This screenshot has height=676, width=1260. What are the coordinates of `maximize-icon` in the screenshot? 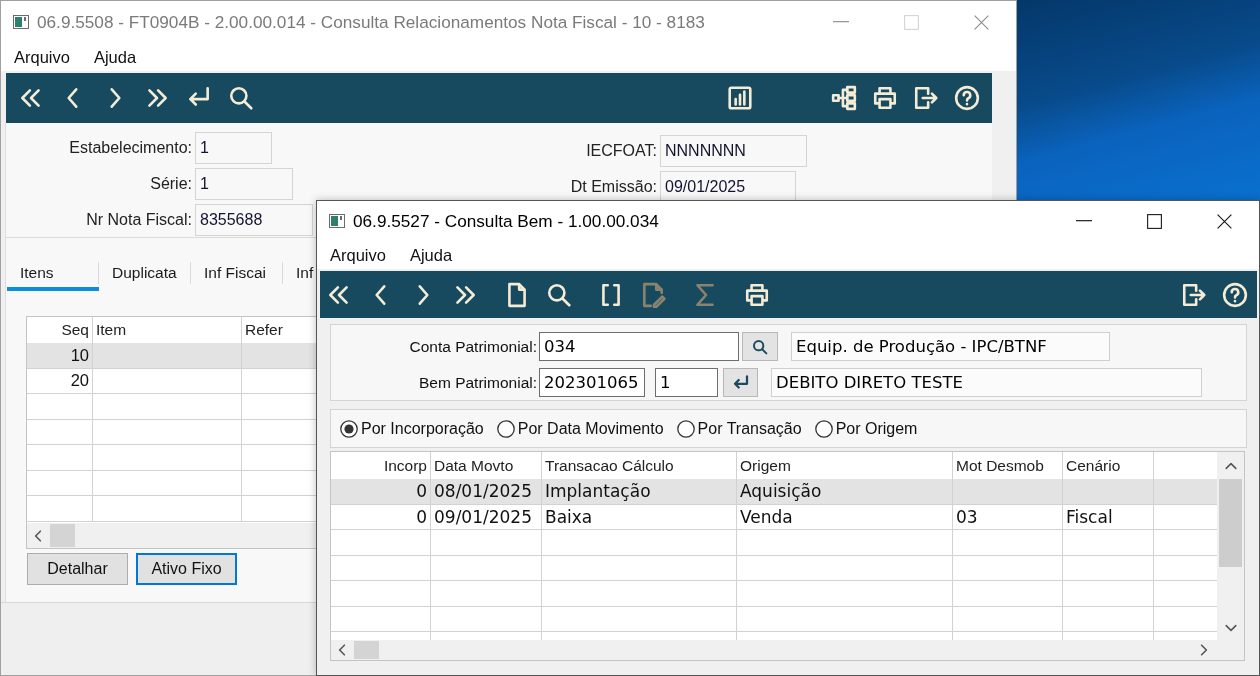 It's located at (1154, 221).